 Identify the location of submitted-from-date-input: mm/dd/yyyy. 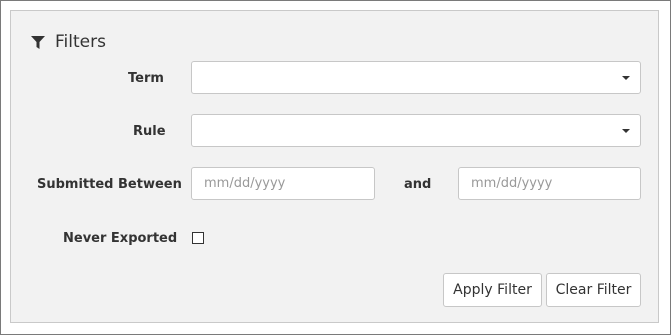
(283, 183).